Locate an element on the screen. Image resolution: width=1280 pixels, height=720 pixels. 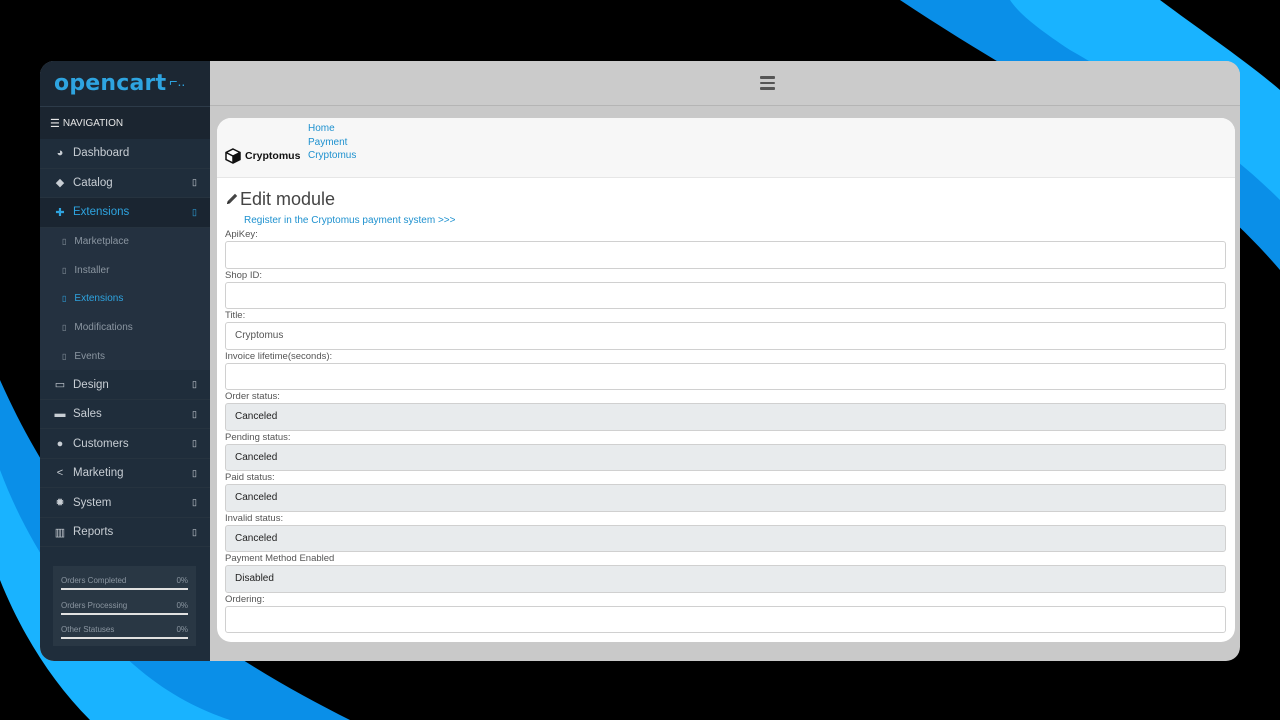
cart-icon: ▬ is located at coordinates (60, 414).